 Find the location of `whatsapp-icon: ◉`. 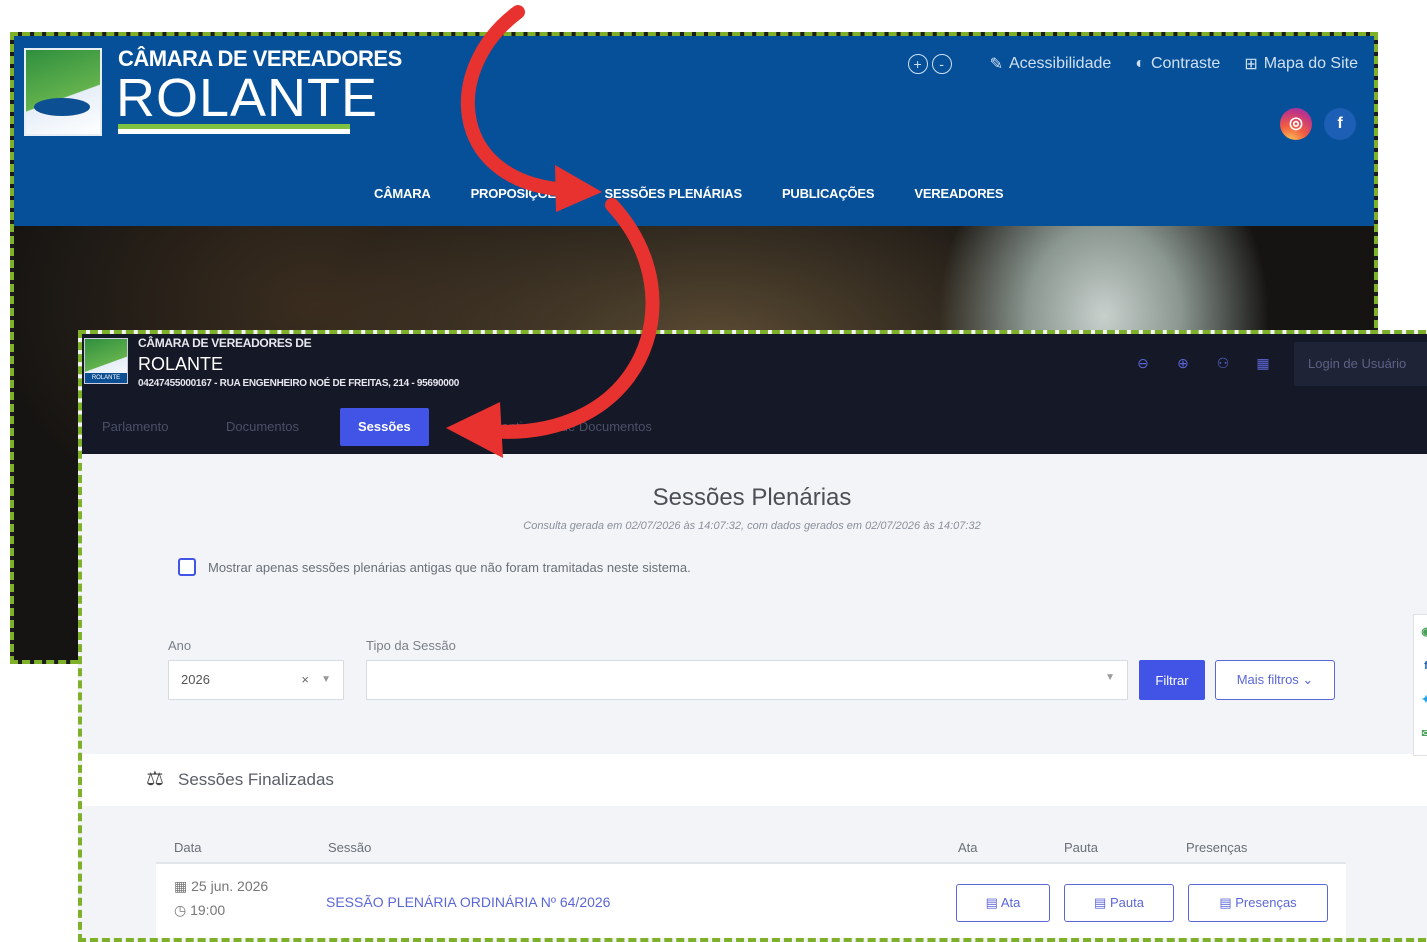

whatsapp-icon: ◉ is located at coordinates (1420, 632).